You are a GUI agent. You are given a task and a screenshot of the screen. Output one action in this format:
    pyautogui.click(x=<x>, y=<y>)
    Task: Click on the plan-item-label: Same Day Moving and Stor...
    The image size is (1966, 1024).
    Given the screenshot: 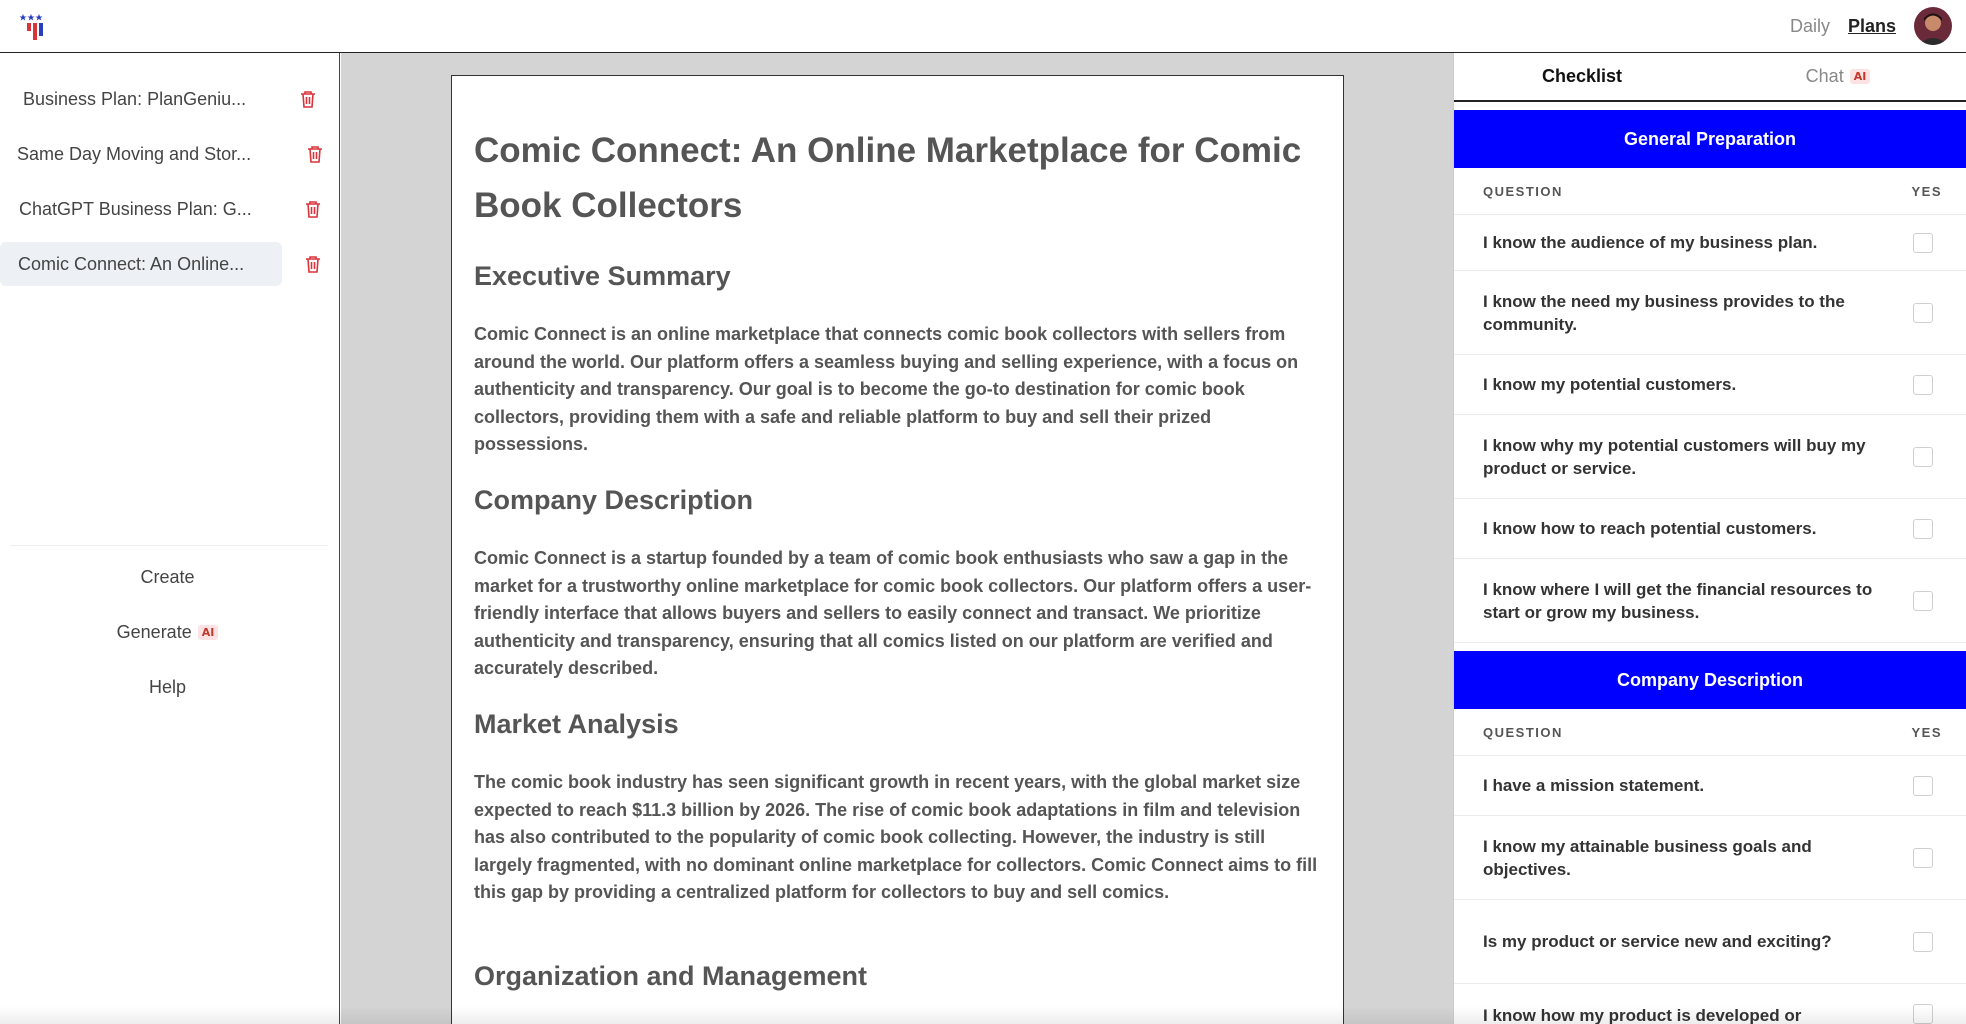 What is the action you would take?
    pyautogui.click(x=134, y=153)
    